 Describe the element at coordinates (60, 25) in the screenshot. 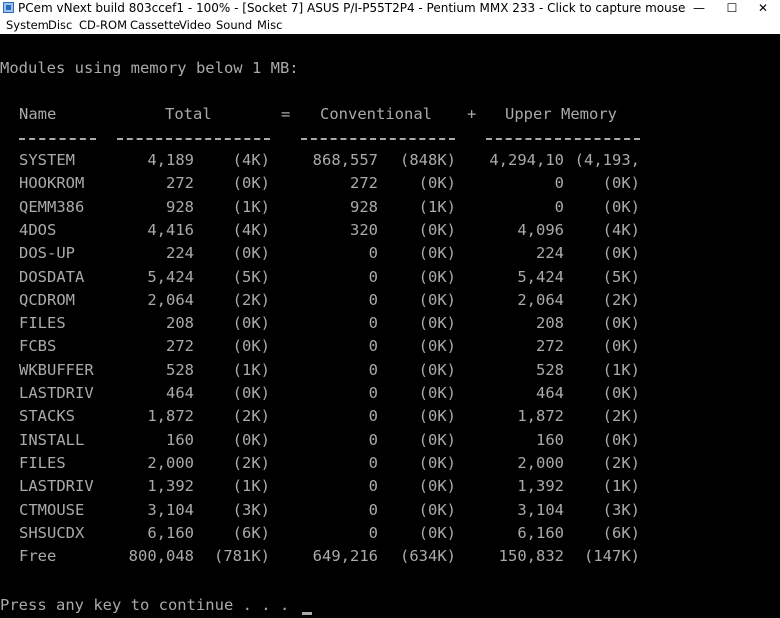

I see `menu-disc: Disc` at that location.